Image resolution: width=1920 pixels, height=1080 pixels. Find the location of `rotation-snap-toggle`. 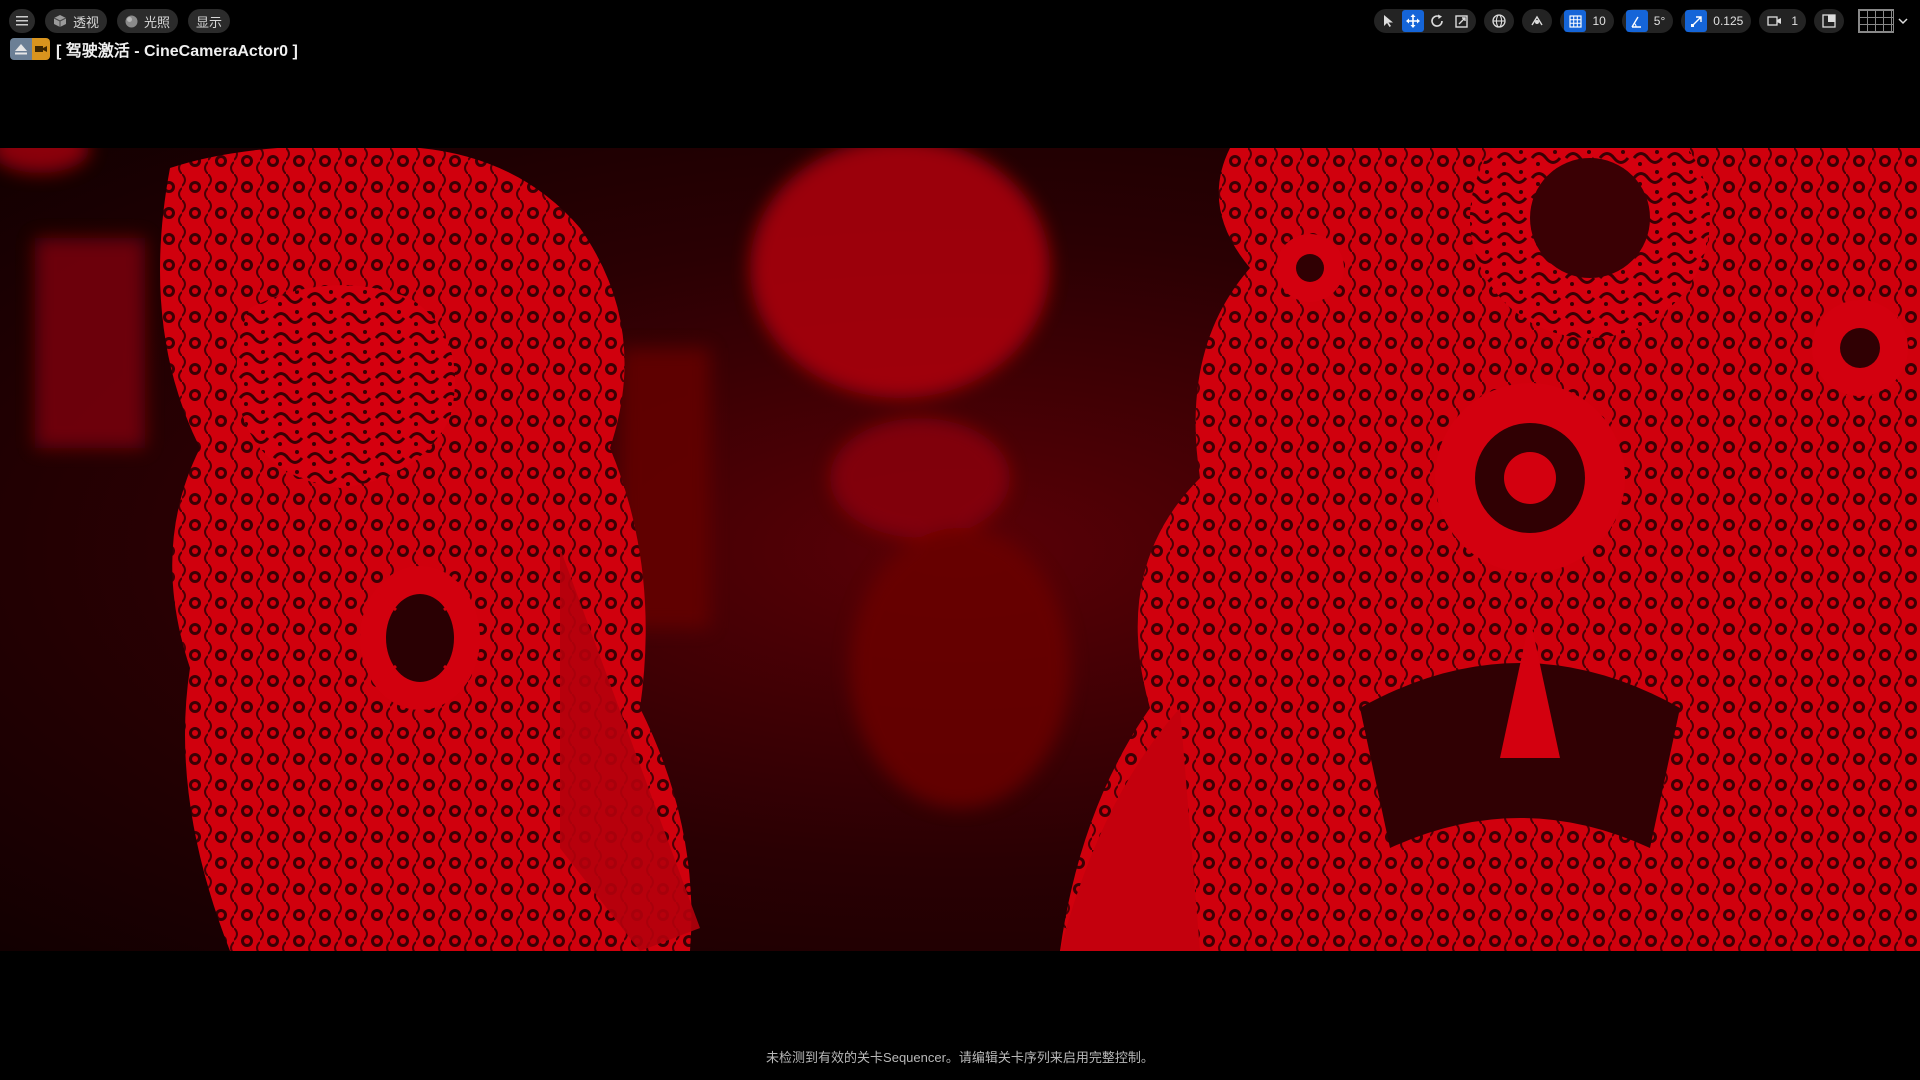

rotation-snap-toggle is located at coordinates (1636, 21).